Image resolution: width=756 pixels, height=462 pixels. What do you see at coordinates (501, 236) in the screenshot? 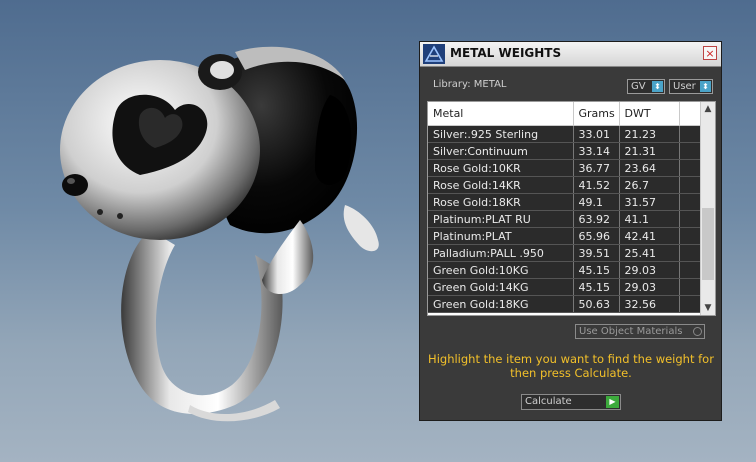
I see `metal-cell: Platinum:PLAT` at bounding box center [501, 236].